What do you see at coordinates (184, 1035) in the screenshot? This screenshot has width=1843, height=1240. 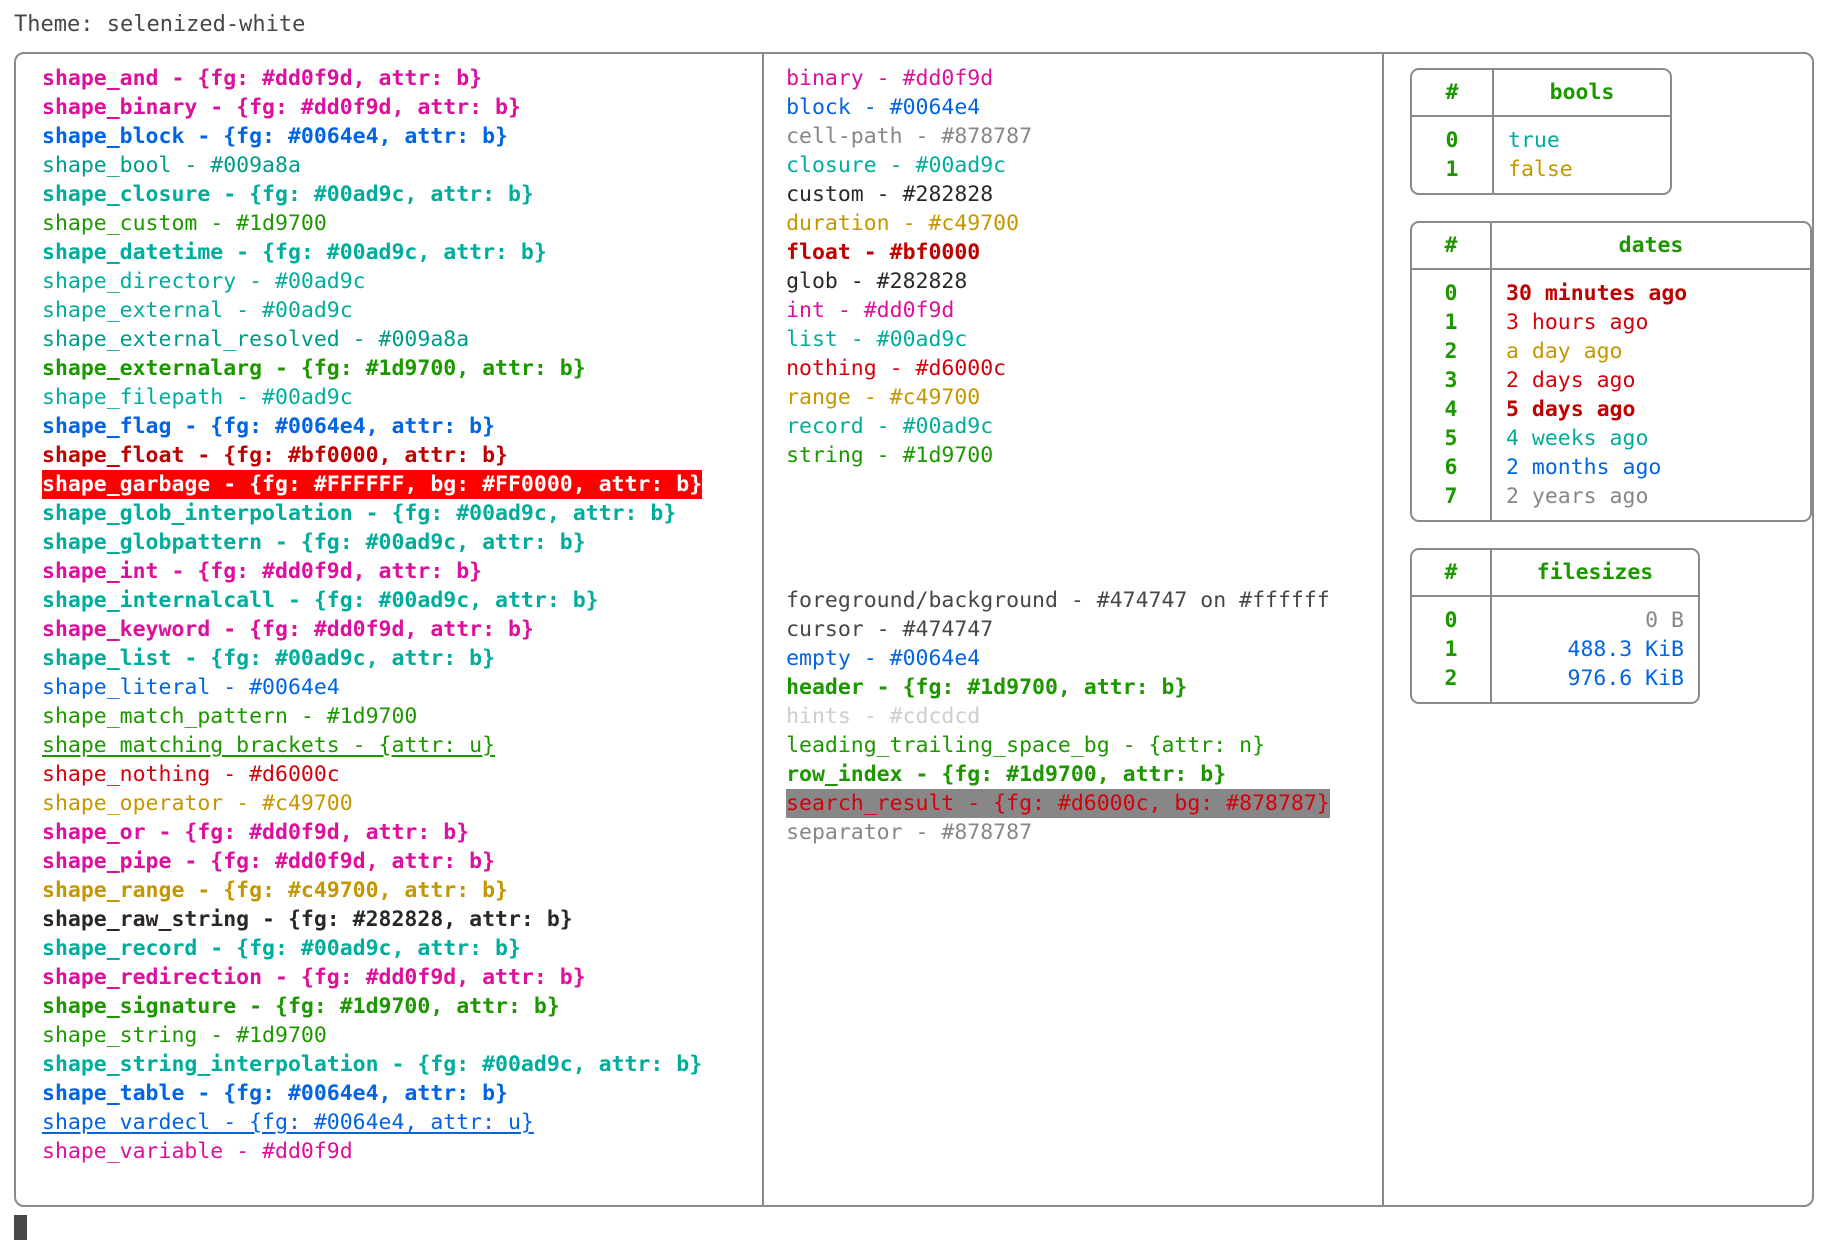 I see `shape-entry: shape_string - #1d9700` at bounding box center [184, 1035].